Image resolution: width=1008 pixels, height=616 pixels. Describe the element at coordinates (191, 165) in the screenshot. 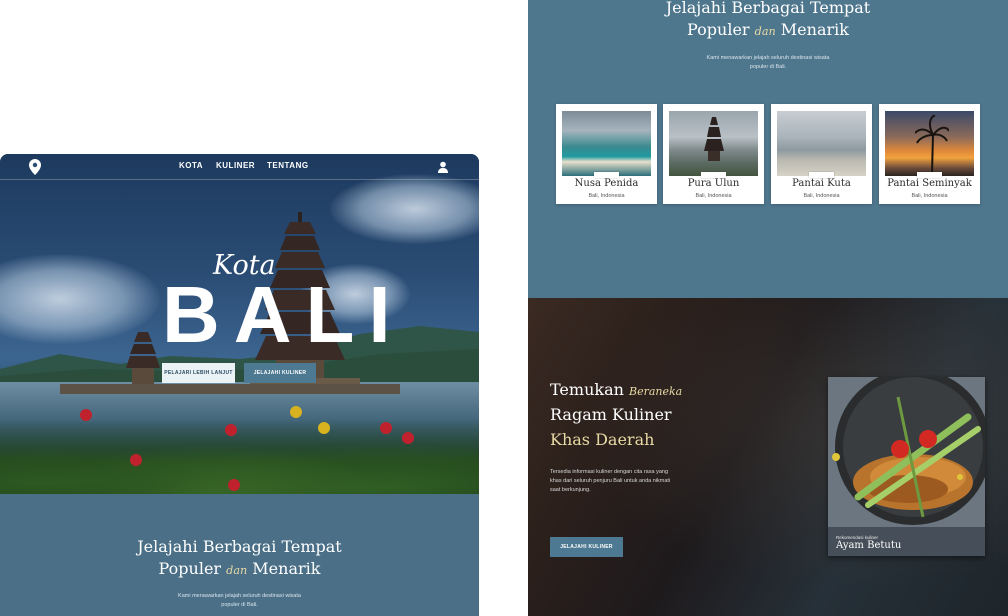

I see `nav-link-kota: KOTA` at that location.